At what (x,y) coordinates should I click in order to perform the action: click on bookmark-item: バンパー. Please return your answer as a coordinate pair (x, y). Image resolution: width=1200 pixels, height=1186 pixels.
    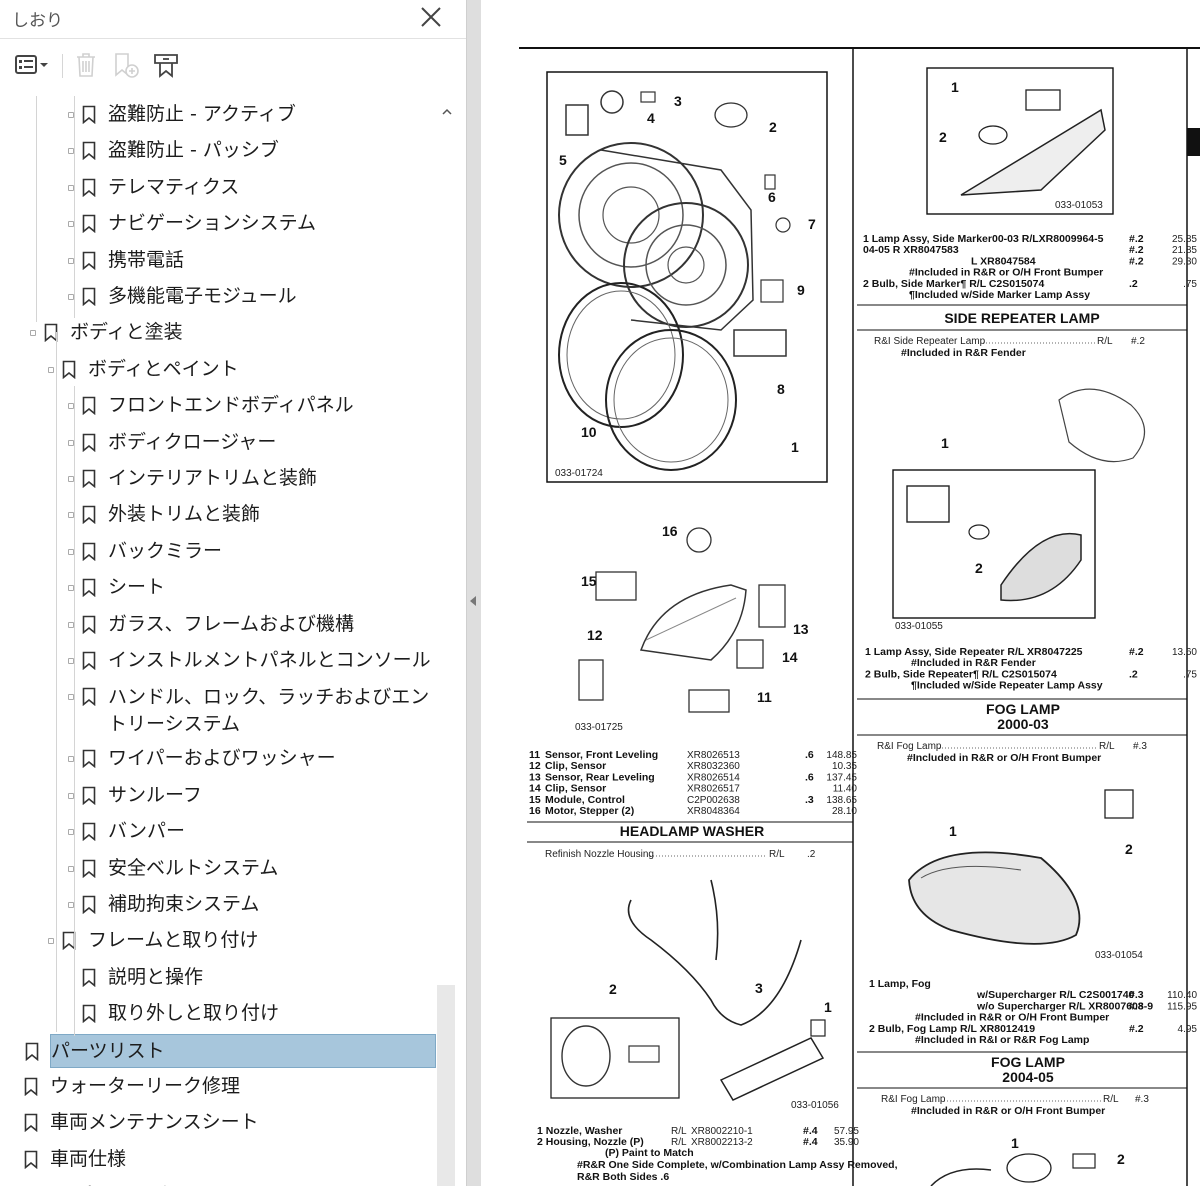
    Looking at the image, I should click on (219, 832).